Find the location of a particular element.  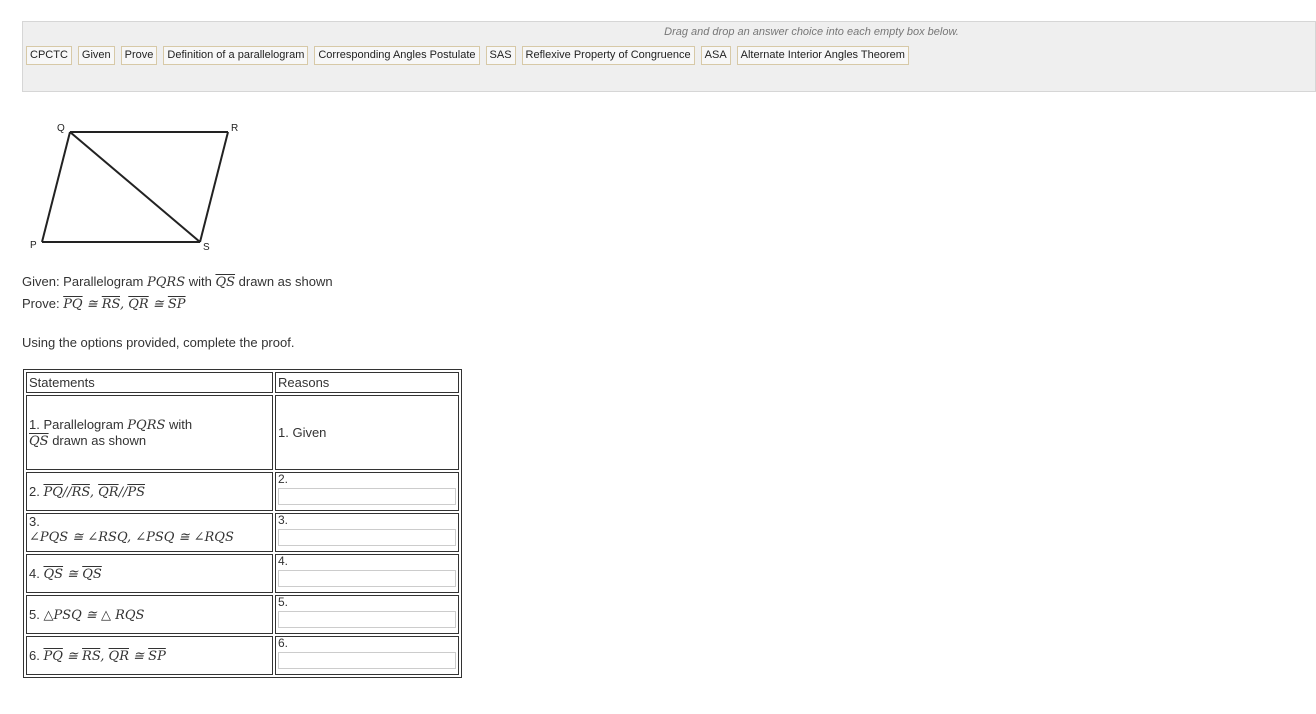

reason-4: 4. is located at coordinates (367, 573).